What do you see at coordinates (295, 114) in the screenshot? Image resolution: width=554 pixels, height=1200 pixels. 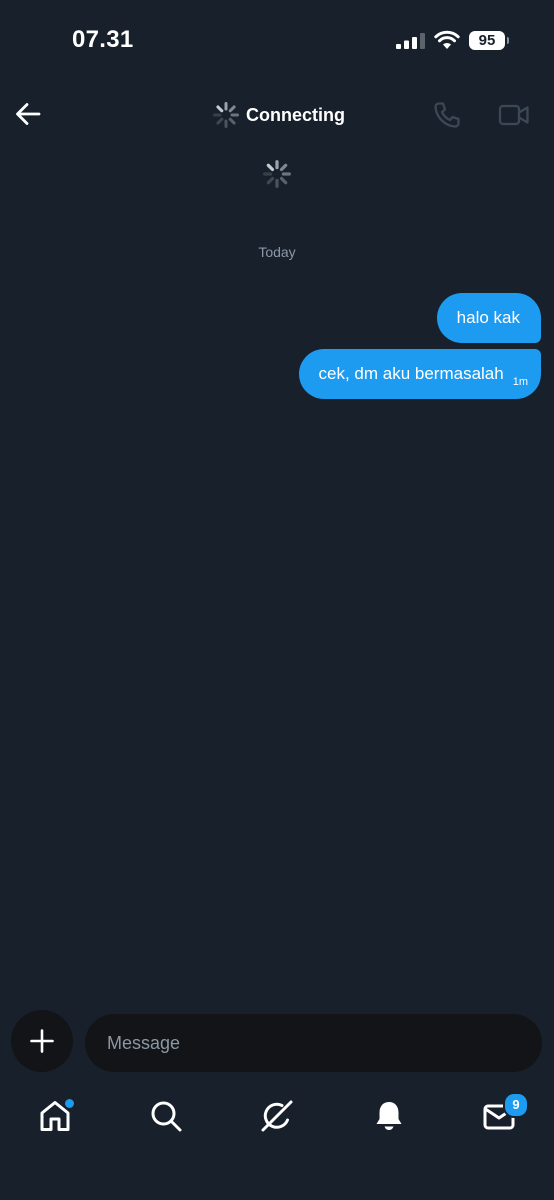 I see `header-title: Connecting` at bounding box center [295, 114].